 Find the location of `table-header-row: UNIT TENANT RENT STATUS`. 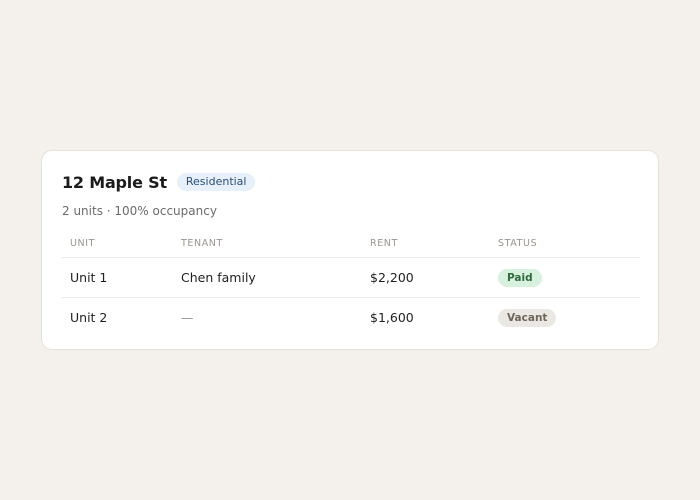

table-header-row: UNIT TENANT RENT STATUS is located at coordinates (351, 243).